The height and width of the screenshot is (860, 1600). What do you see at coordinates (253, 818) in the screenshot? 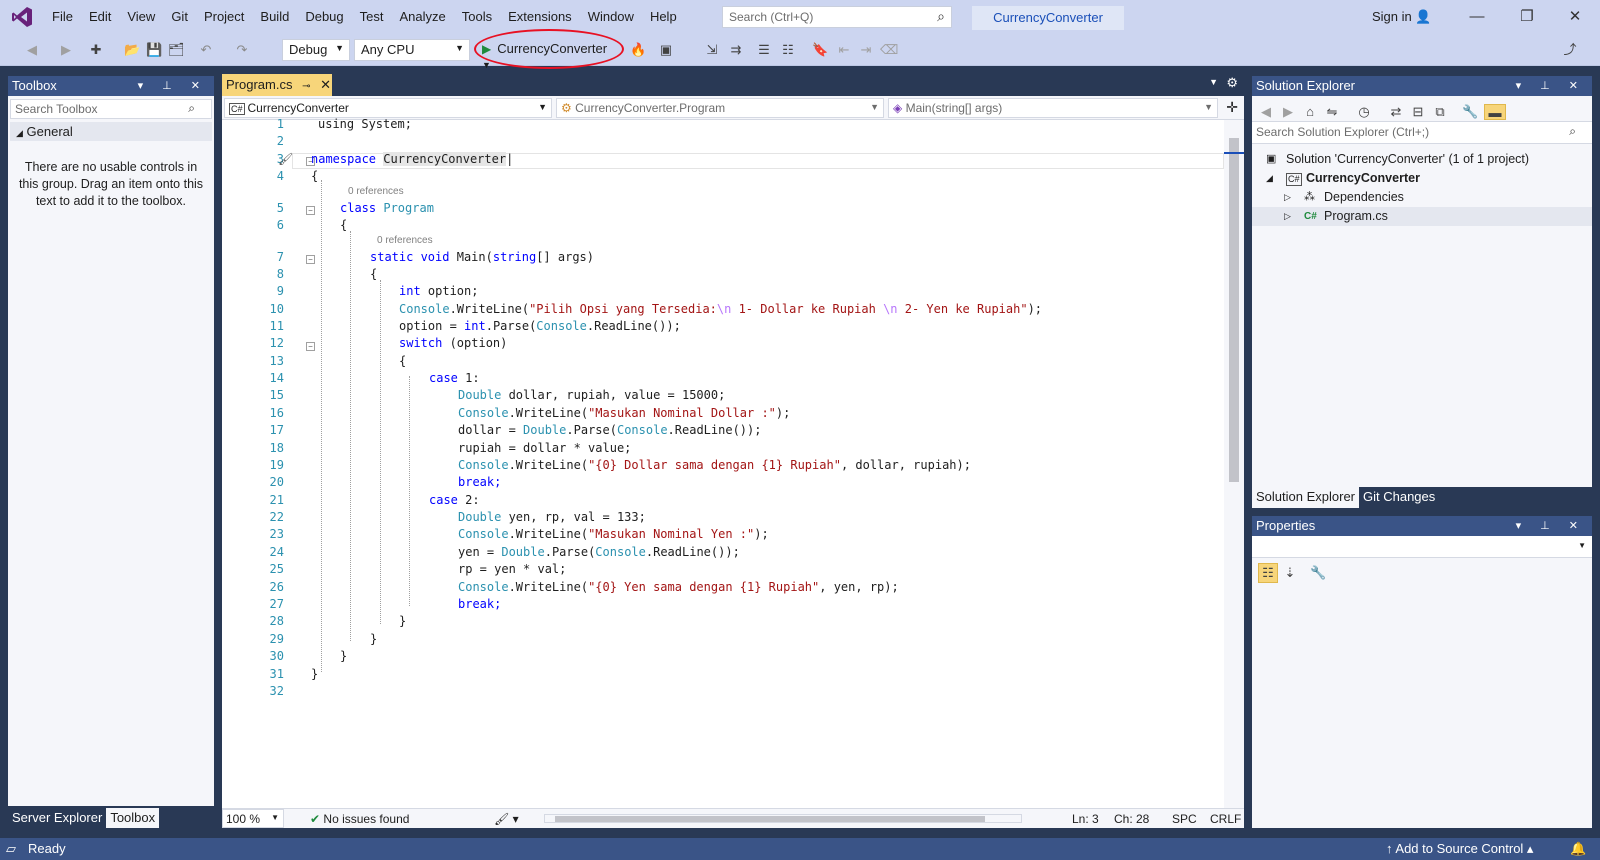
I see `zoom-select: 100 % ▼` at bounding box center [253, 818].